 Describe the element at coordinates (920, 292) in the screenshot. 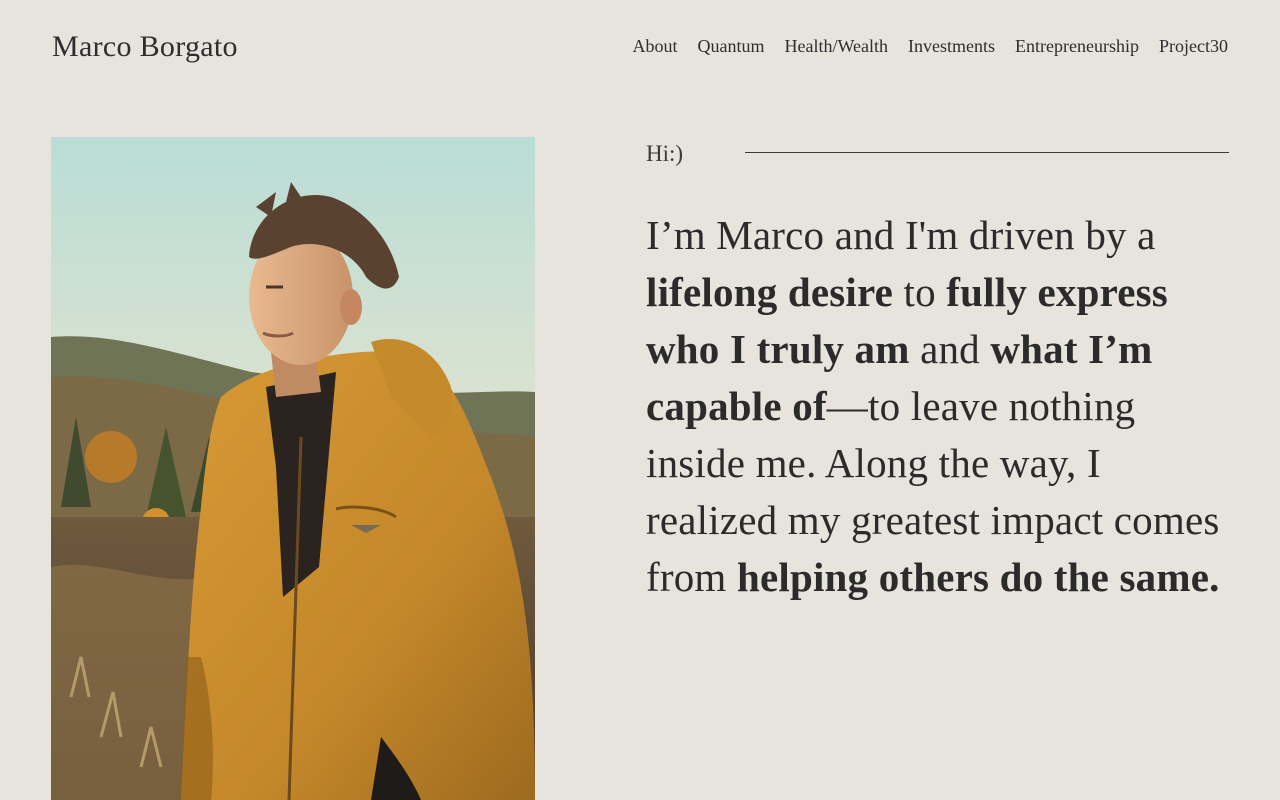

I see `statement-text: to` at that location.